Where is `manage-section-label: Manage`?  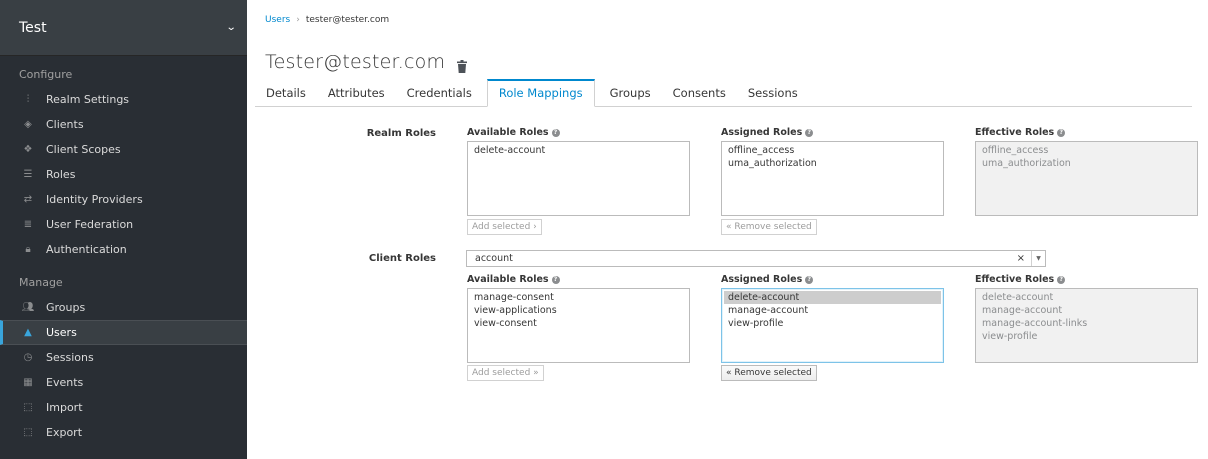
manage-section-label: Manage is located at coordinates (41, 282).